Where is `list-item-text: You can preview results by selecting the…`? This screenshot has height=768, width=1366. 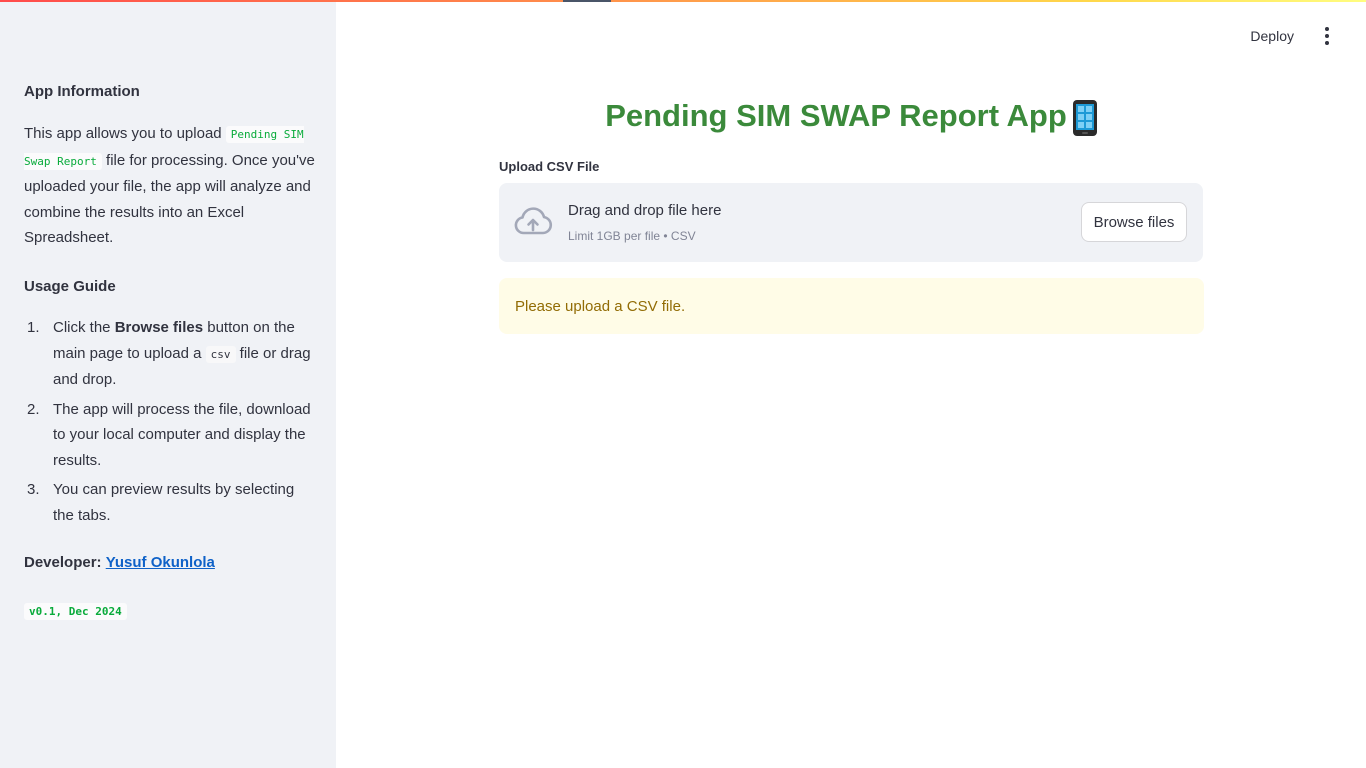
list-item-text: You can preview results by selecting the… is located at coordinates (174, 502).